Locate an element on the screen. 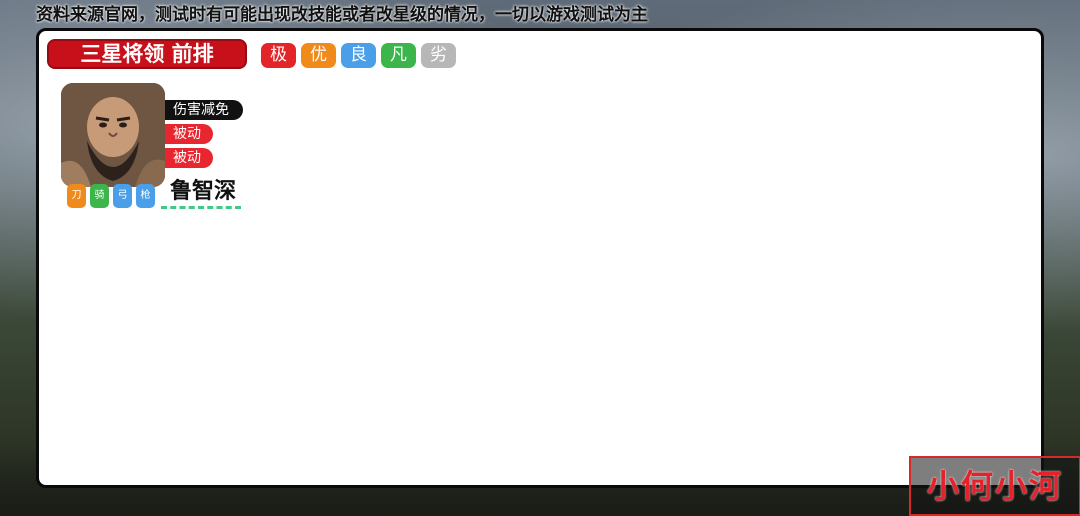 This screenshot has height=516, width=1080. tier-badge-fan: 凡 is located at coordinates (398, 55).